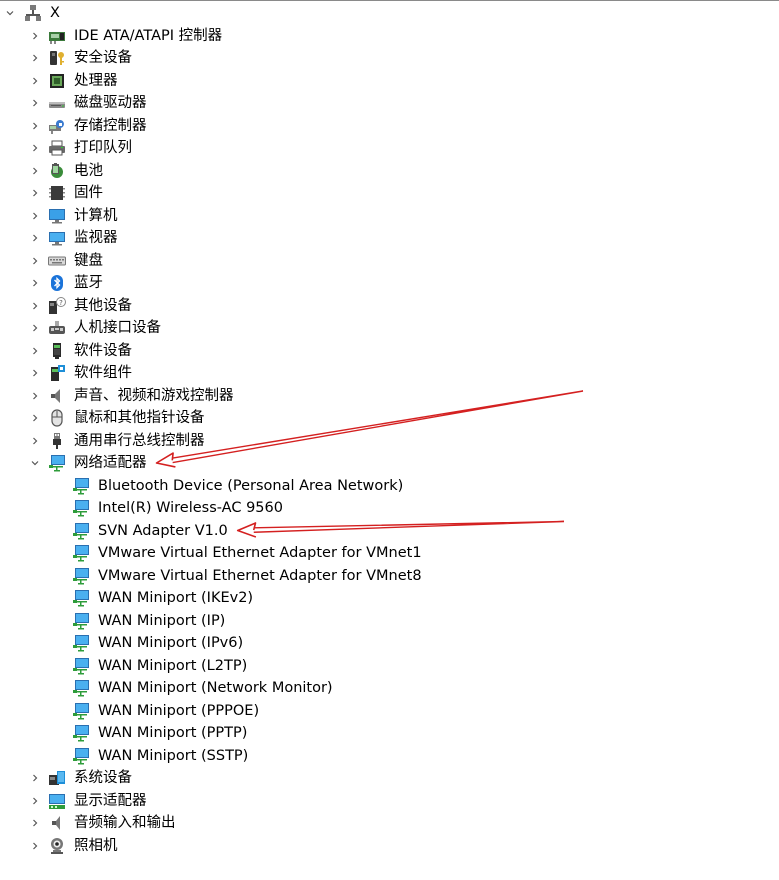 This screenshot has height=880, width=779. Describe the element at coordinates (162, 620) in the screenshot. I see `tree-item-label: WAN Miniport (IP)` at that location.